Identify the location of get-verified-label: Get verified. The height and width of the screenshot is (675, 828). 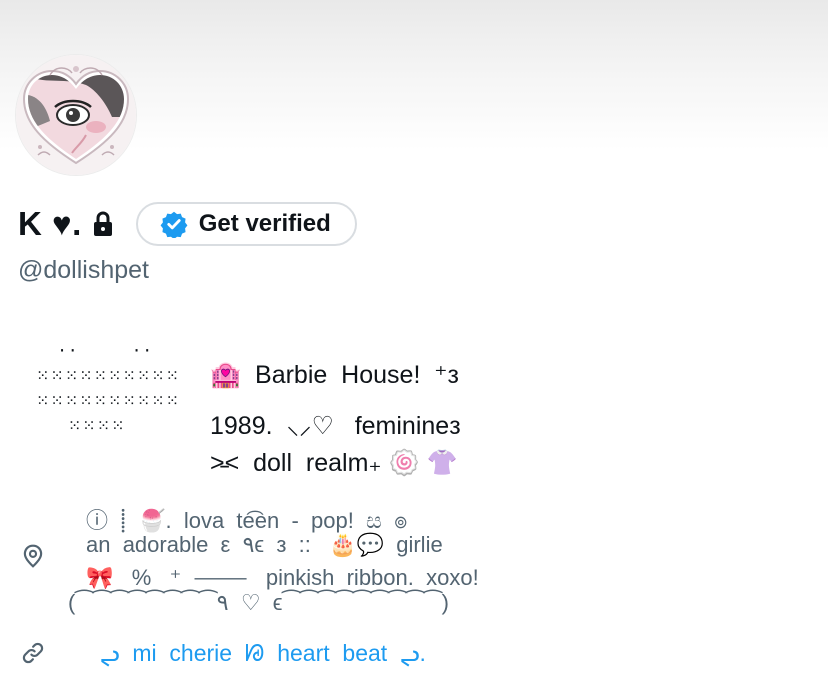
(264, 223).